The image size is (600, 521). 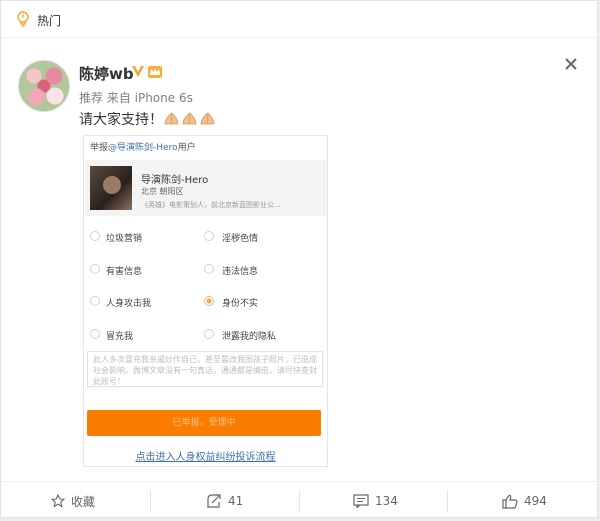 What do you see at coordinates (240, 272) in the screenshot?
I see `option-label-3: 违法信息` at bounding box center [240, 272].